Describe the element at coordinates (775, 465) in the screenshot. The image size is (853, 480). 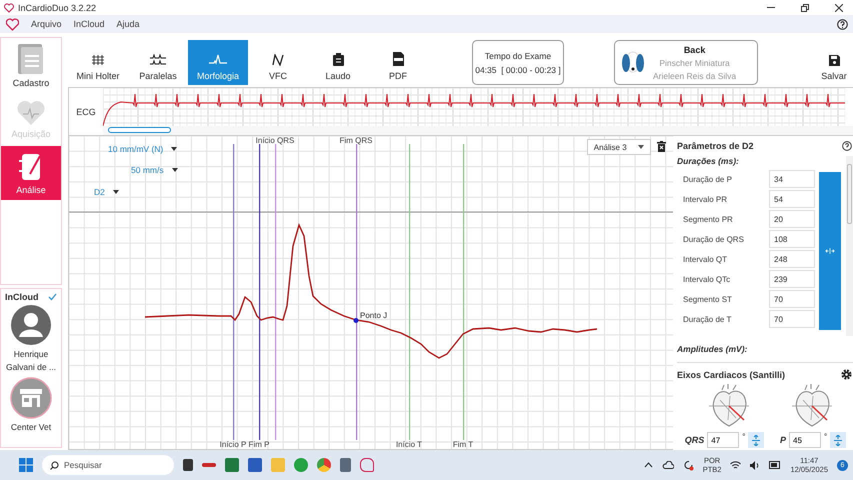
I see `battery-icon` at that location.